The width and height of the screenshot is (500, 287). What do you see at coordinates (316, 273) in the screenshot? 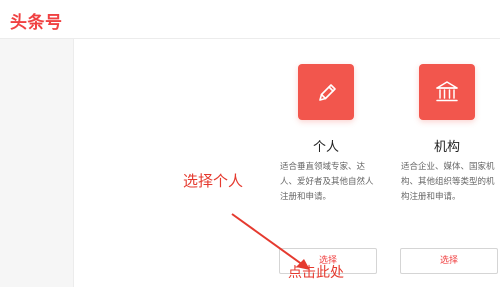
I see `annotation-click-here: 点击此处` at bounding box center [316, 273].